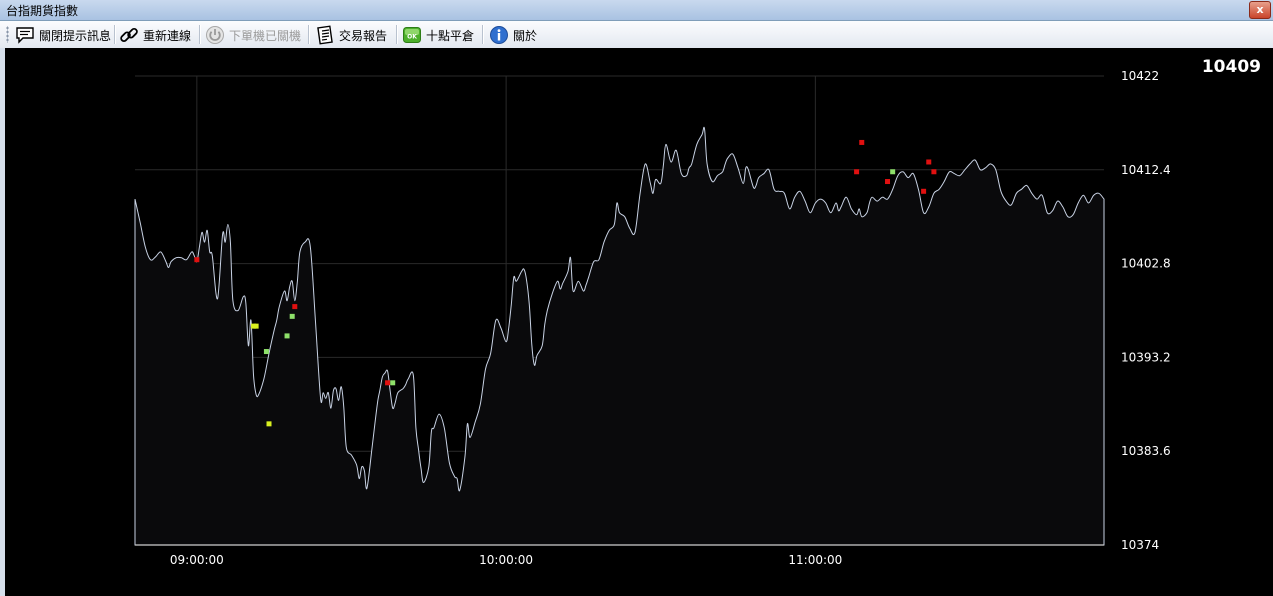 The height and width of the screenshot is (596, 1273). I want to click on svg-text: OK, so click(412, 37).